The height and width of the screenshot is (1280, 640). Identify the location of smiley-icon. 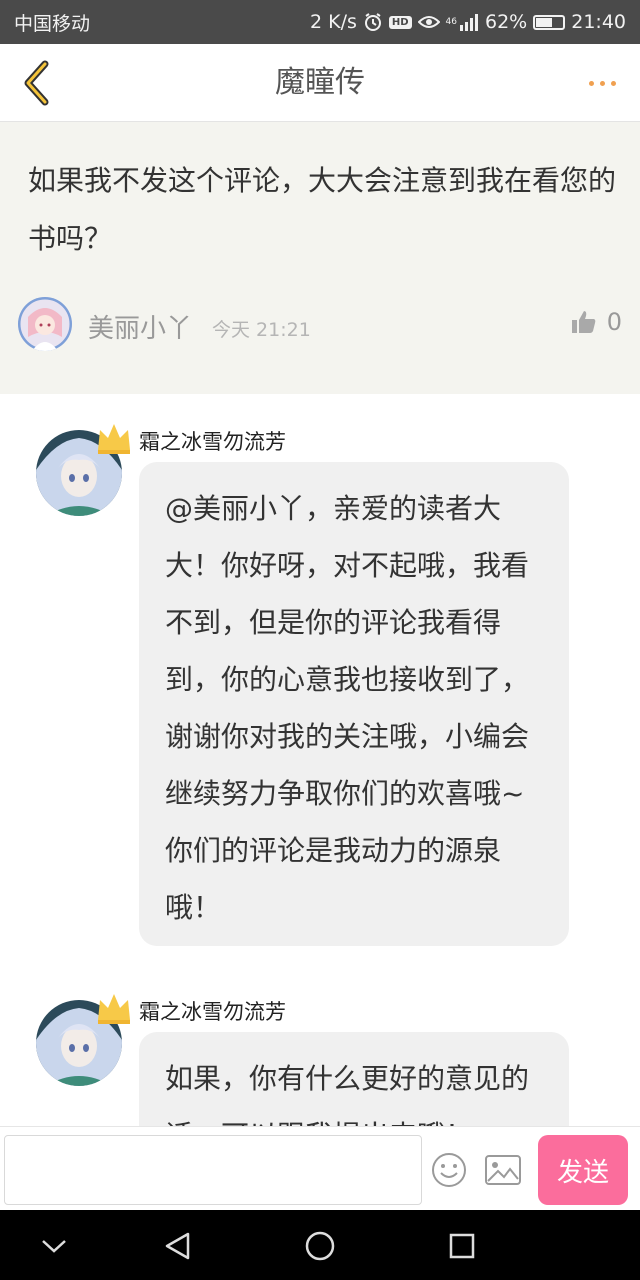
(449, 1170).